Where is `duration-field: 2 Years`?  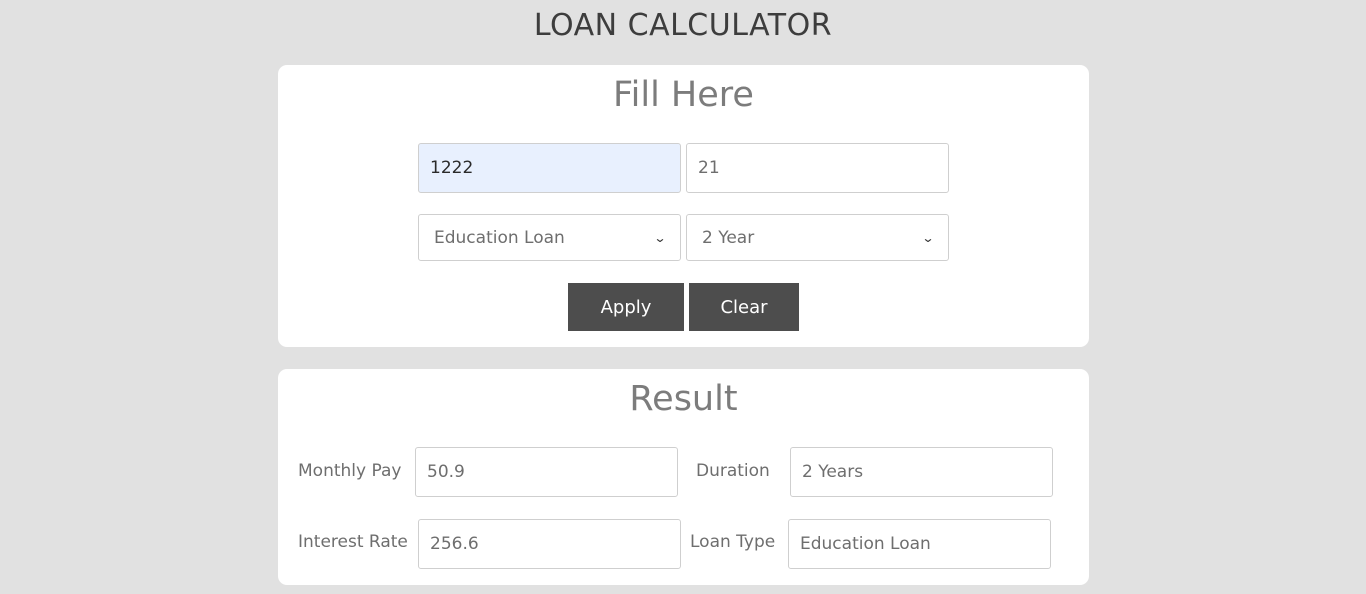
duration-field: 2 Years is located at coordinates (921, 472).